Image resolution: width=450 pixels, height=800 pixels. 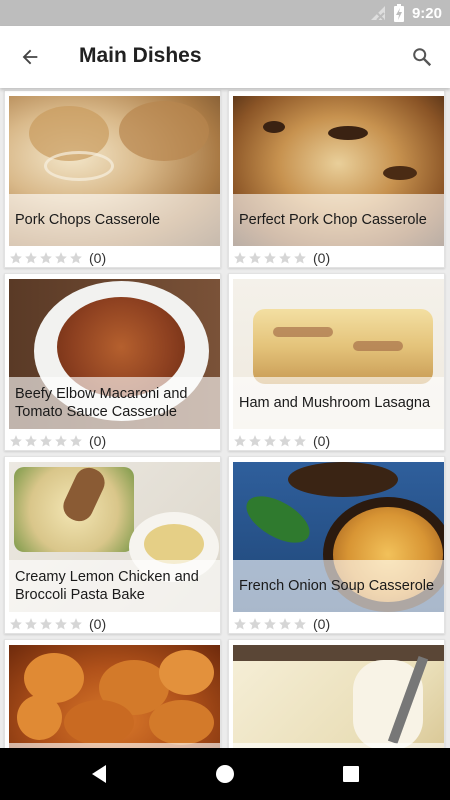 I want to click on back-triangle-icon, so click(x=99, y=774).